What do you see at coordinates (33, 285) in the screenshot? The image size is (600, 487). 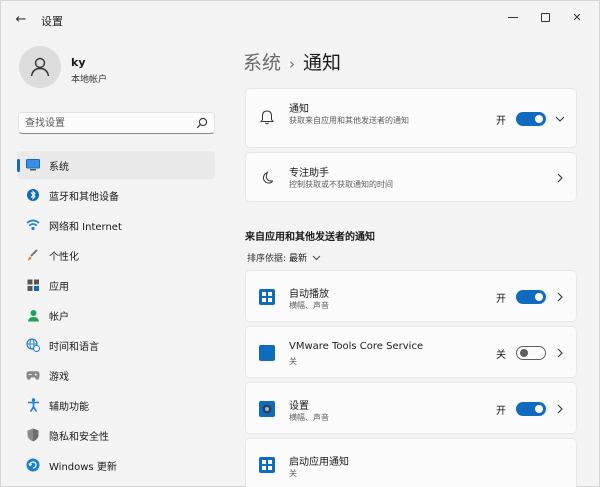 I see `apps-icon` at bounding box center [33, 285].